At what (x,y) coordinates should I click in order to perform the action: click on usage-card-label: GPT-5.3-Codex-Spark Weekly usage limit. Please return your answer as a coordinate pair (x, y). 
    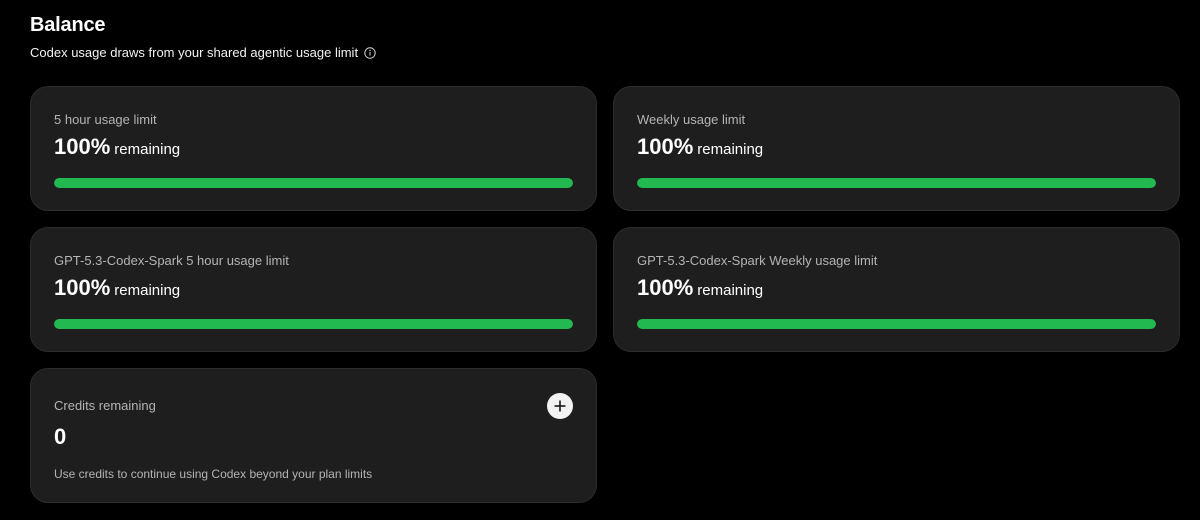
    Looking at the image, I should click on (757, 260).